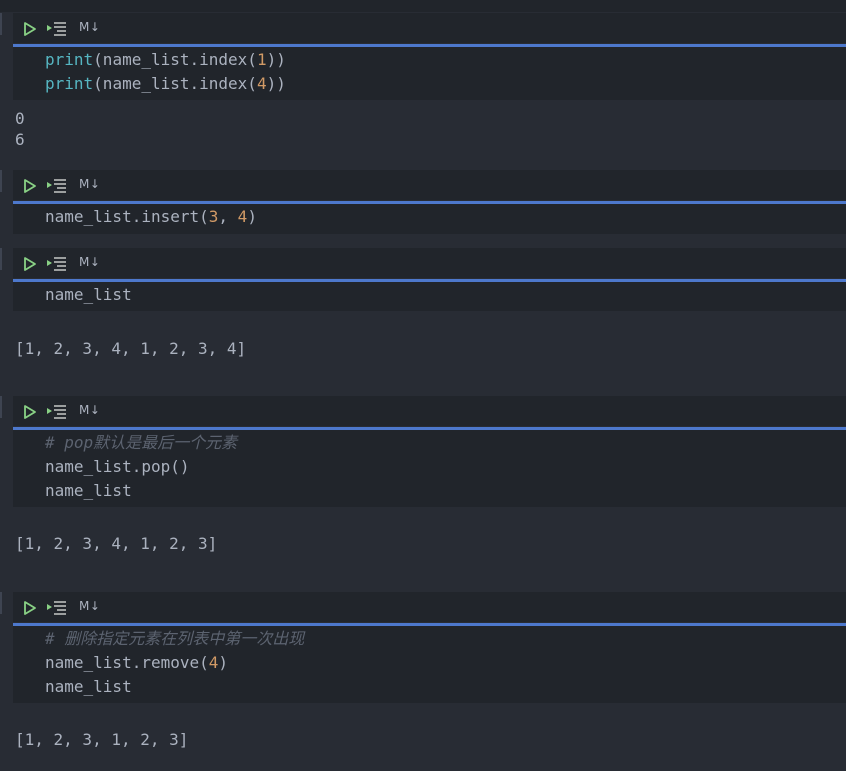  What do you see at coordinates (228, 216) in the screenshot?
I see `code-text: ,` at bounding box center [228, 216].